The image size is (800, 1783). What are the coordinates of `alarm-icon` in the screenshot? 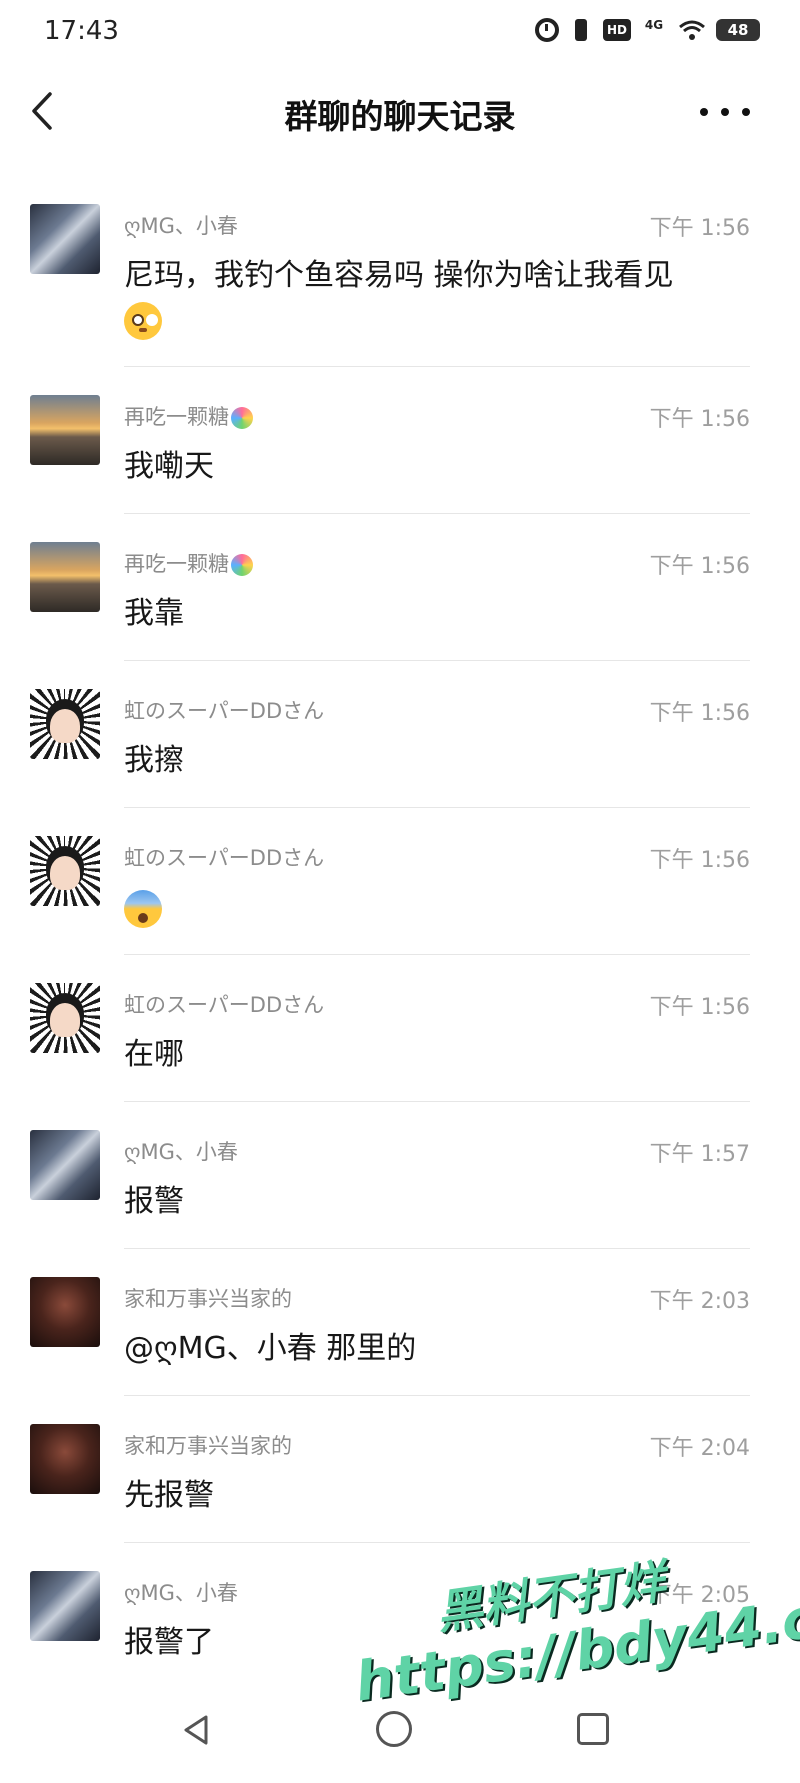 It's located at (547, 30).